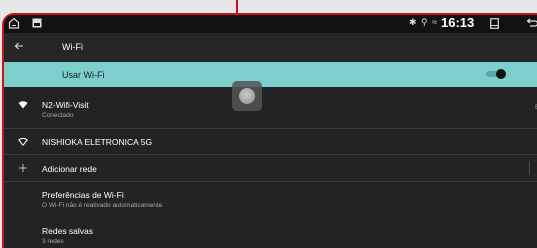  Describe the element at coordinates (424, 22) in the screenshot. I see `status-indicators: ✱ ⚲ ≈` at that location.